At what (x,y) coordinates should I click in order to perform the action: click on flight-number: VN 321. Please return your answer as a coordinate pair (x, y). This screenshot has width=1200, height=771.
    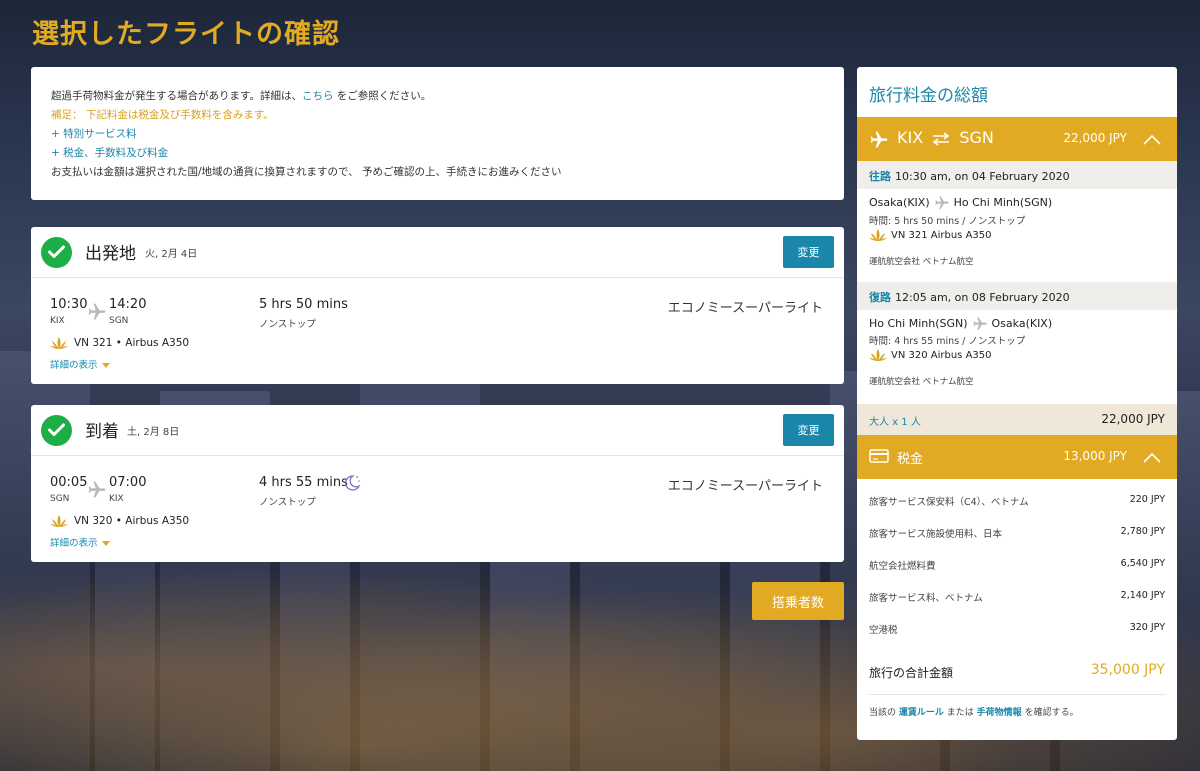
    Looking at the image, I should click on (93, 343).